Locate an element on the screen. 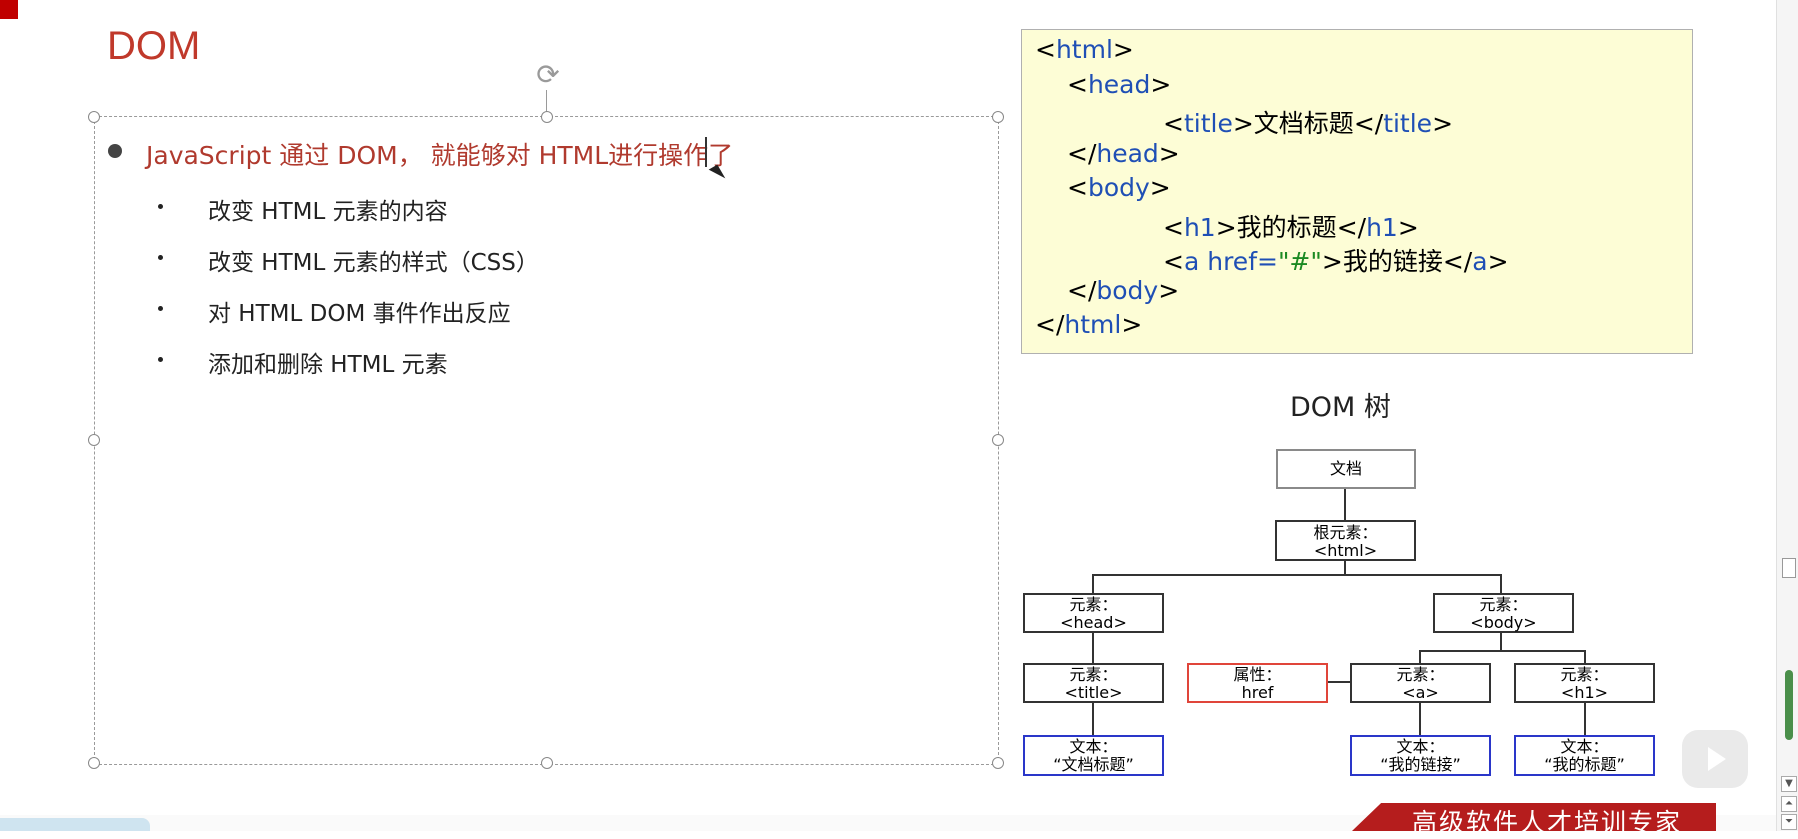  code-line: <title>文档标题</title> is located at coordinates (1308, 123).